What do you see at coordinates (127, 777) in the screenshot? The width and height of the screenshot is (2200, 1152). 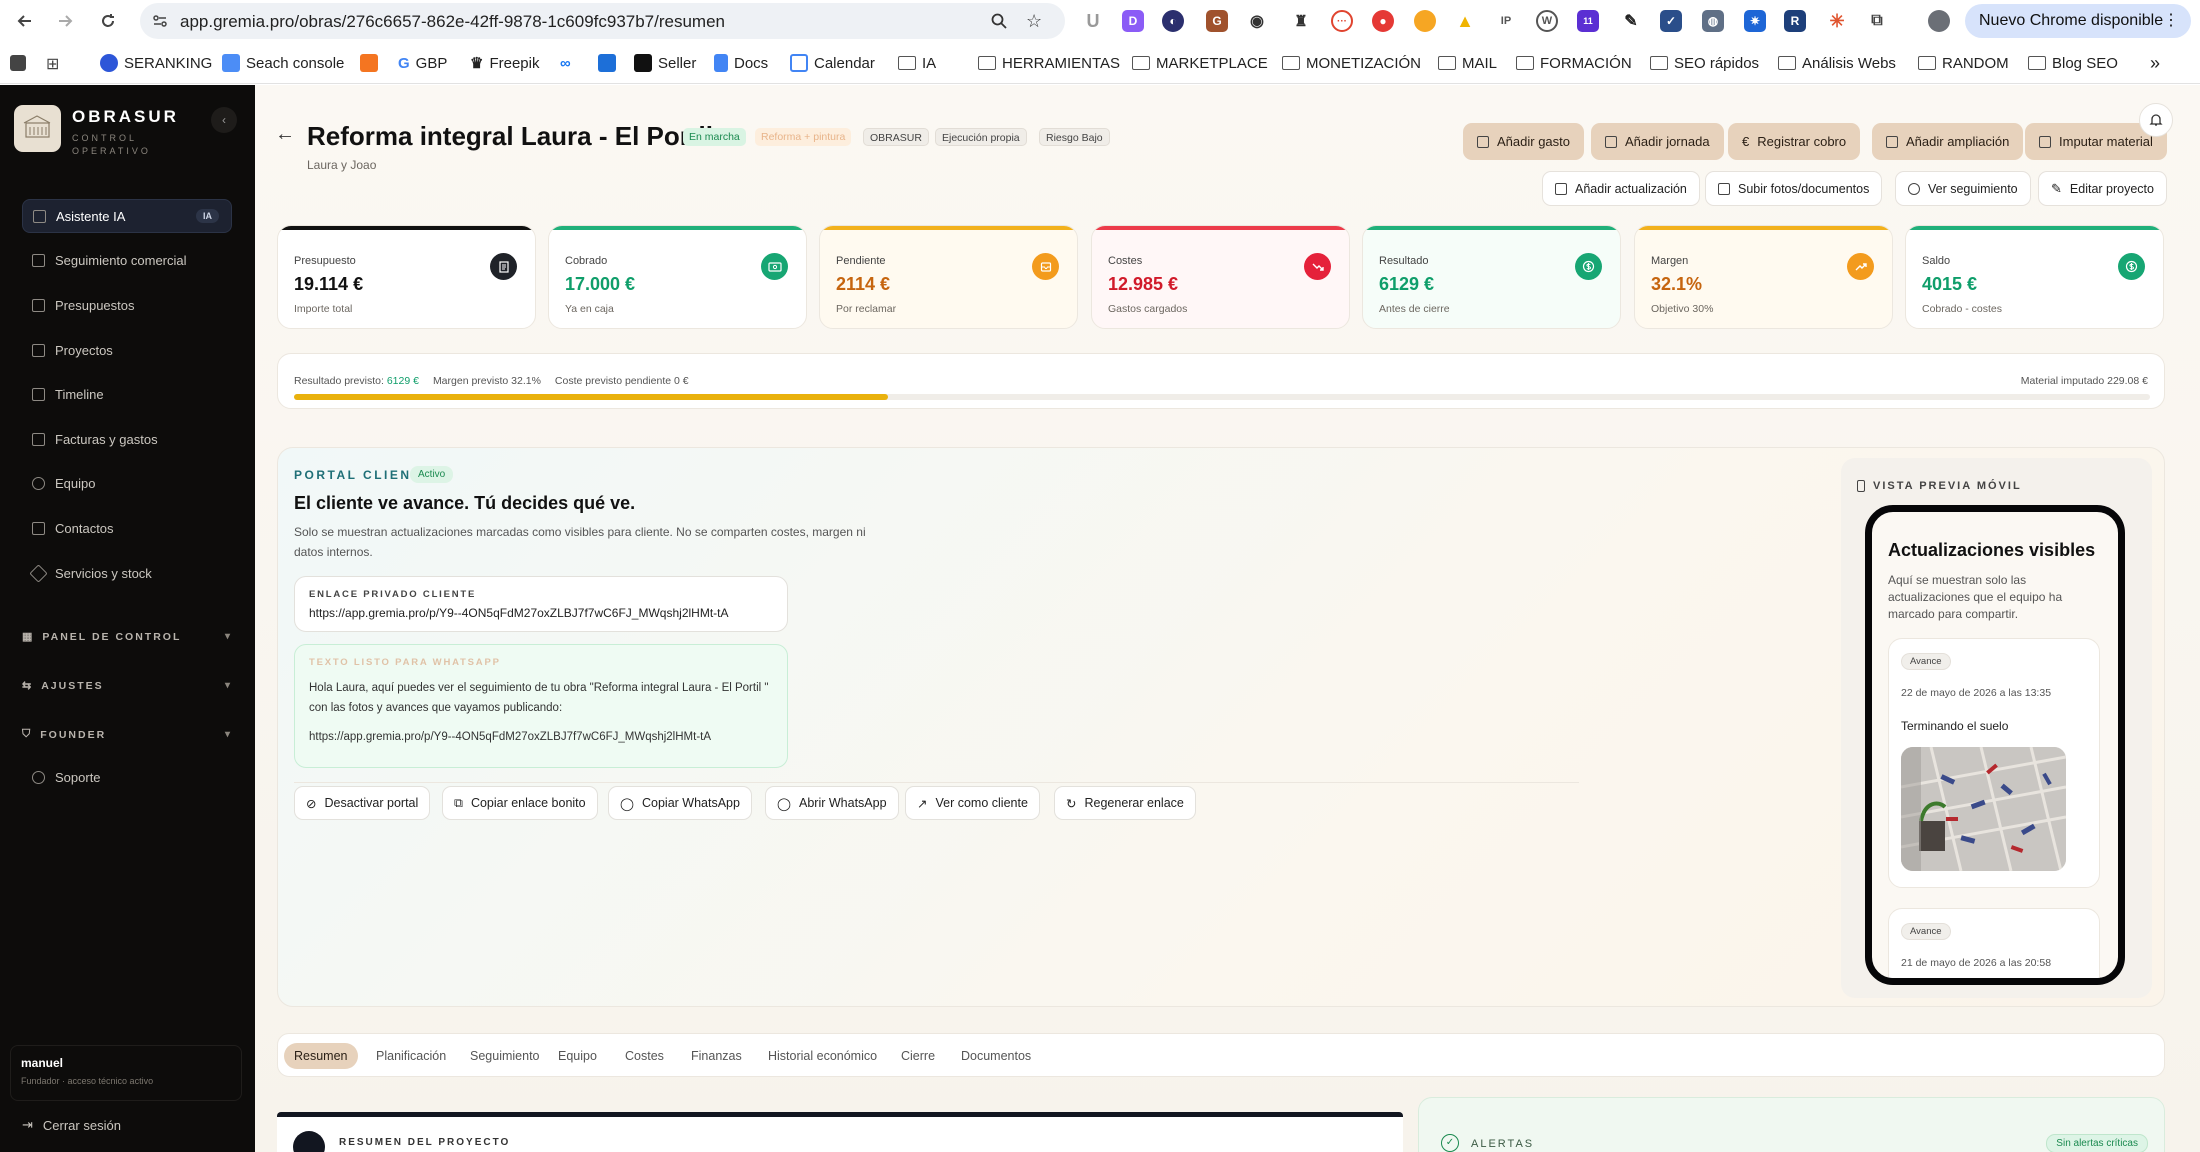 I see `sidebar-item-soporte: Soporte` at bounding box center [127, 777].